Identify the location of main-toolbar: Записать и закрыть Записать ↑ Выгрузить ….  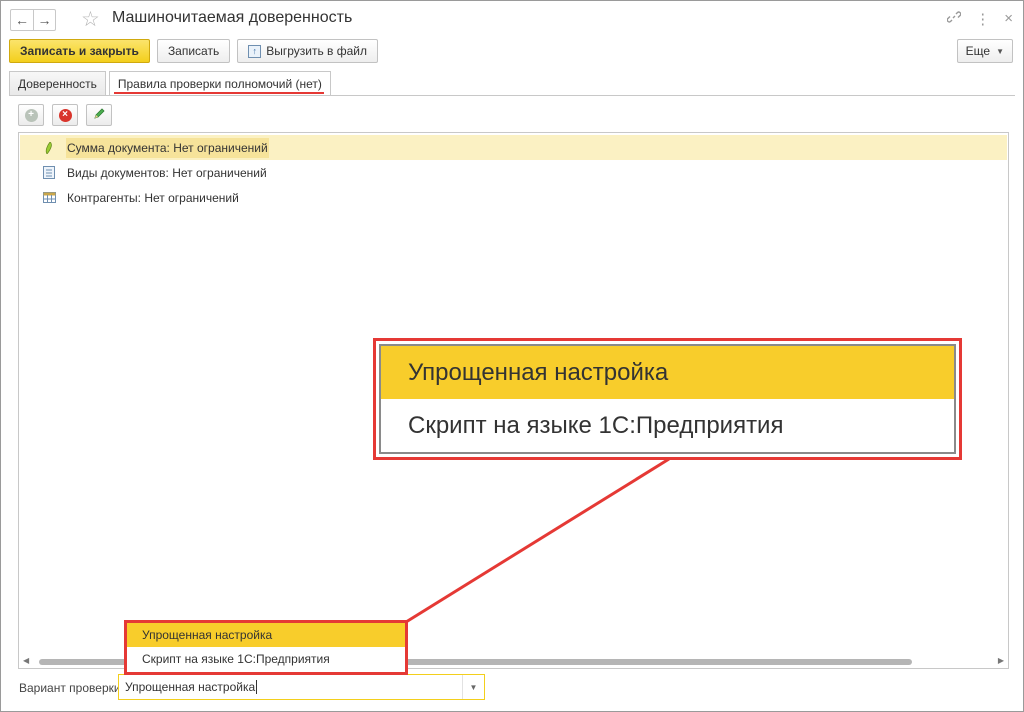
(194, 51).